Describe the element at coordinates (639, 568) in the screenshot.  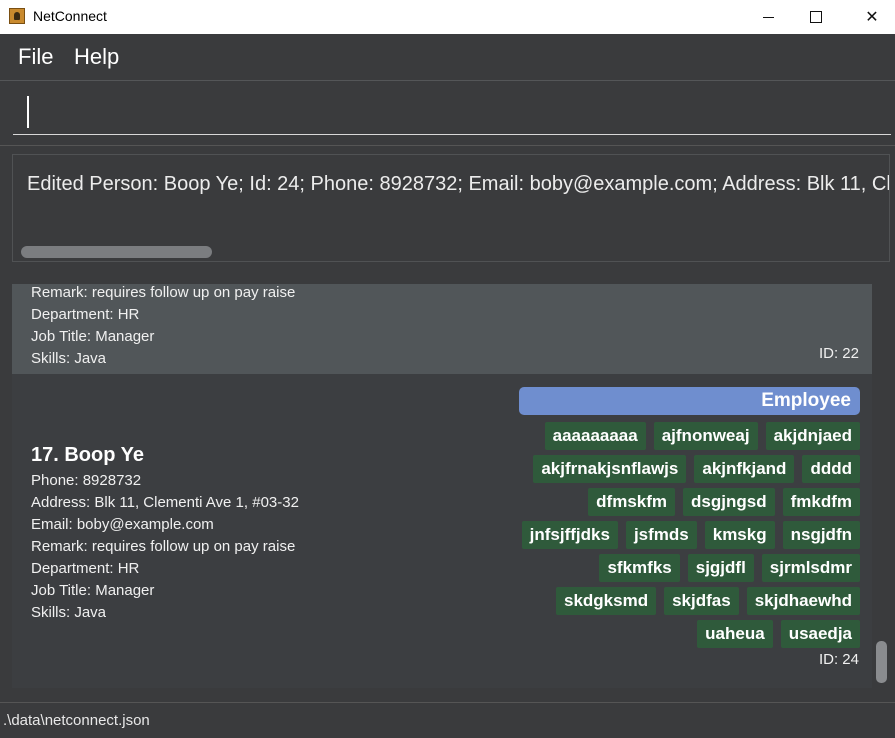
I see `tag-chip: sfkmfks` at that location.